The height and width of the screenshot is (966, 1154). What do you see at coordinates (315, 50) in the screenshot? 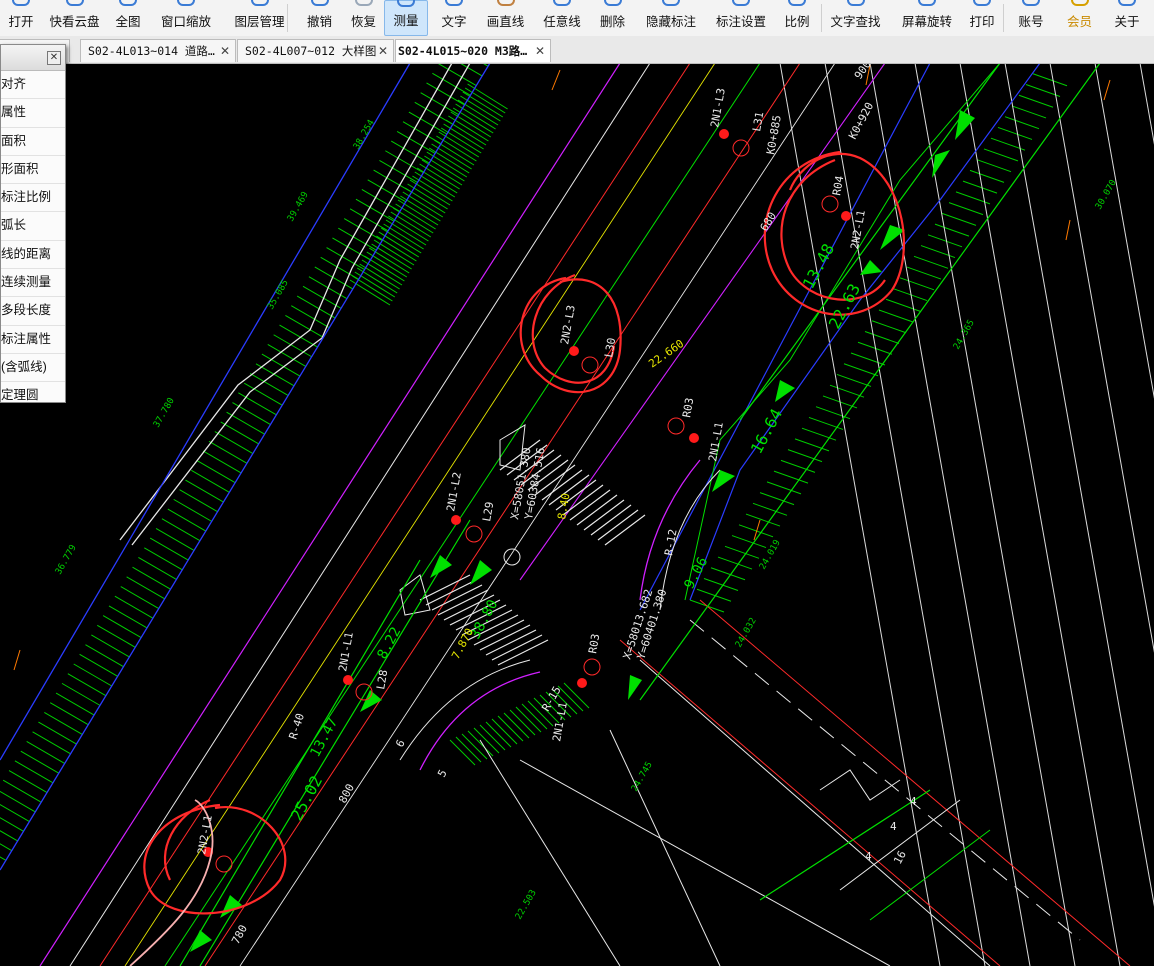
I see `tab-document-2: S02-4L007~012 大样图 ✕` at bounding box center [315, 50].